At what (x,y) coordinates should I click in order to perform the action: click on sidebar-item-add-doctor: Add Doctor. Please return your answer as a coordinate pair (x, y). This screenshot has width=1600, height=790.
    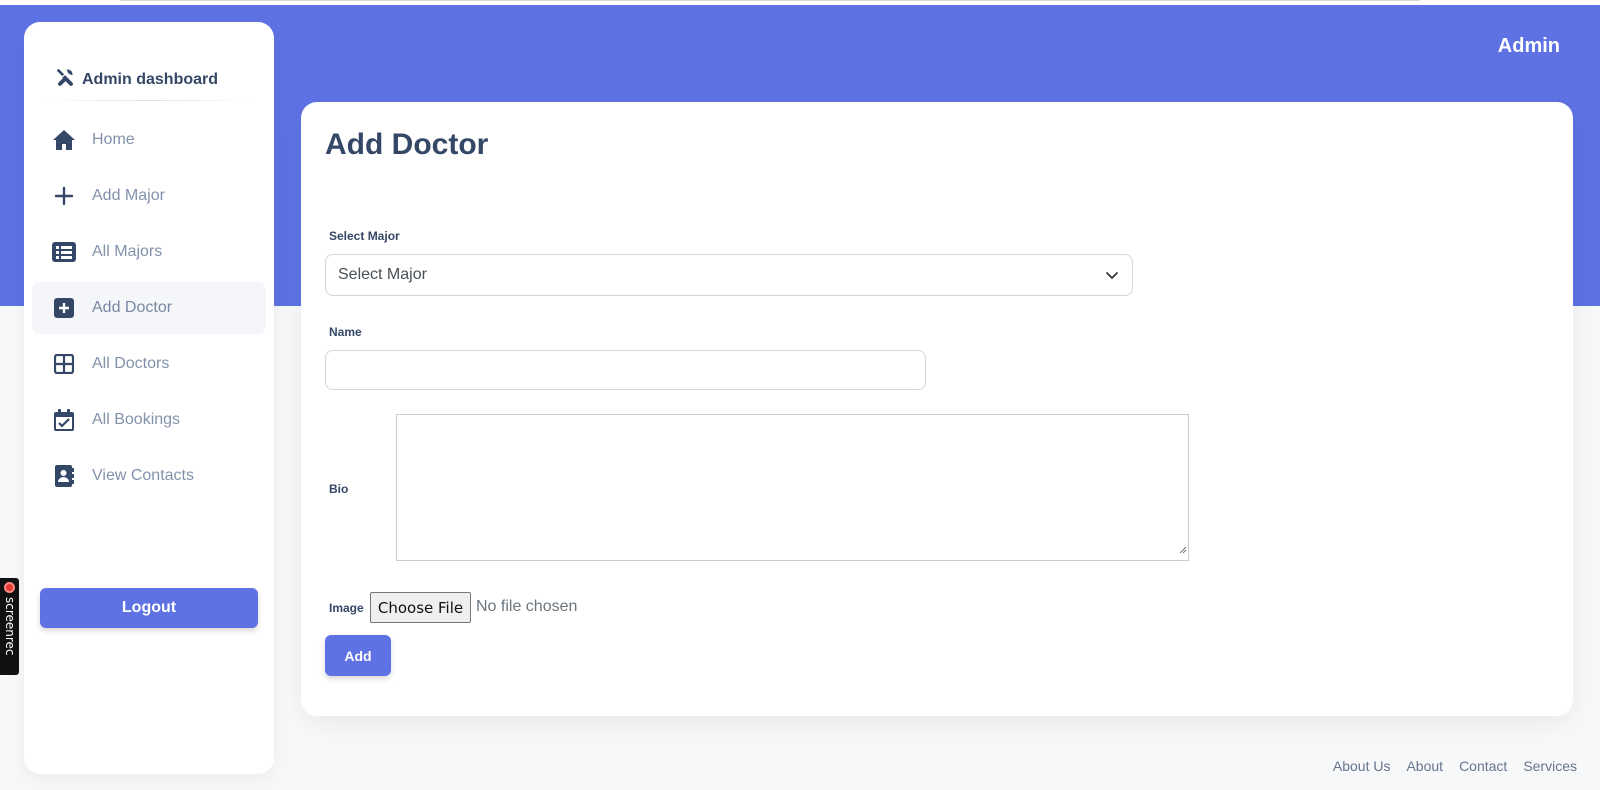
    Looking at the image, I should click on (149, 308).